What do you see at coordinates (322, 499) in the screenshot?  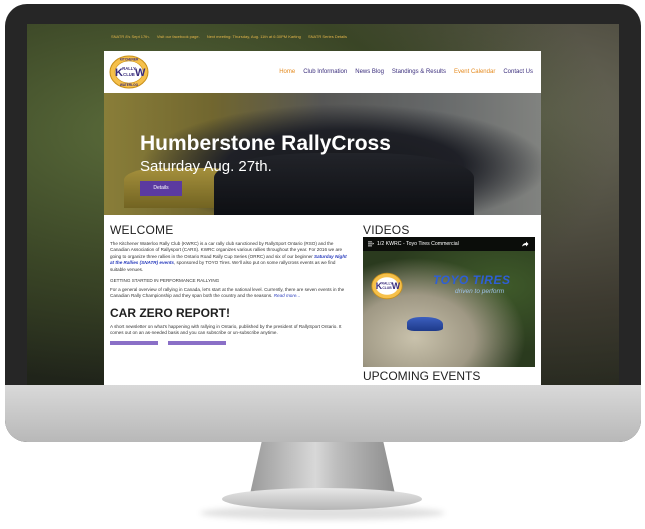 I see `monitor-stand-base` at bounding box center [322, 499].